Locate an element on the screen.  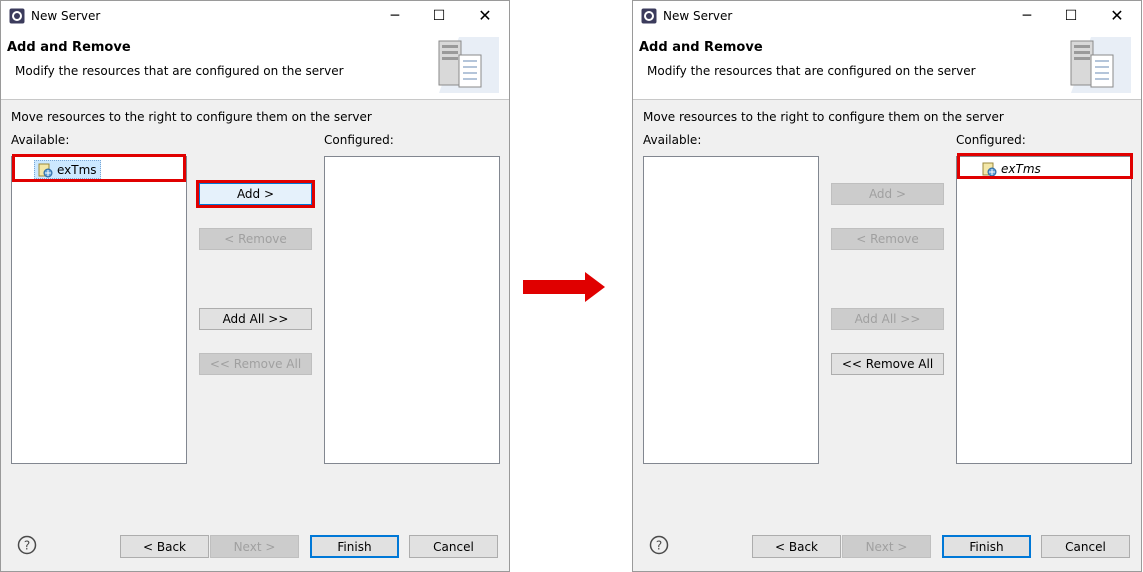
add-button: Add > is located at coordinates (887, 194).